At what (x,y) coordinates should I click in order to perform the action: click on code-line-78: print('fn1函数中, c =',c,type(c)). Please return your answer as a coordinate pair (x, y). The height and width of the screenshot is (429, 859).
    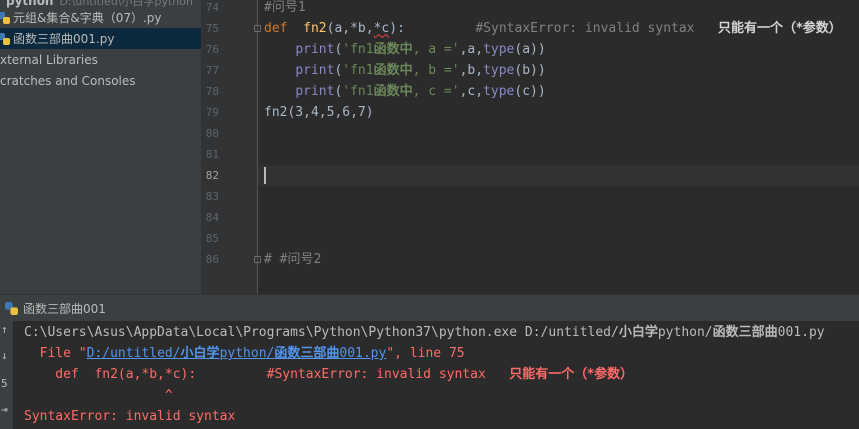
    Looking at the image, I should click on (420, 91).